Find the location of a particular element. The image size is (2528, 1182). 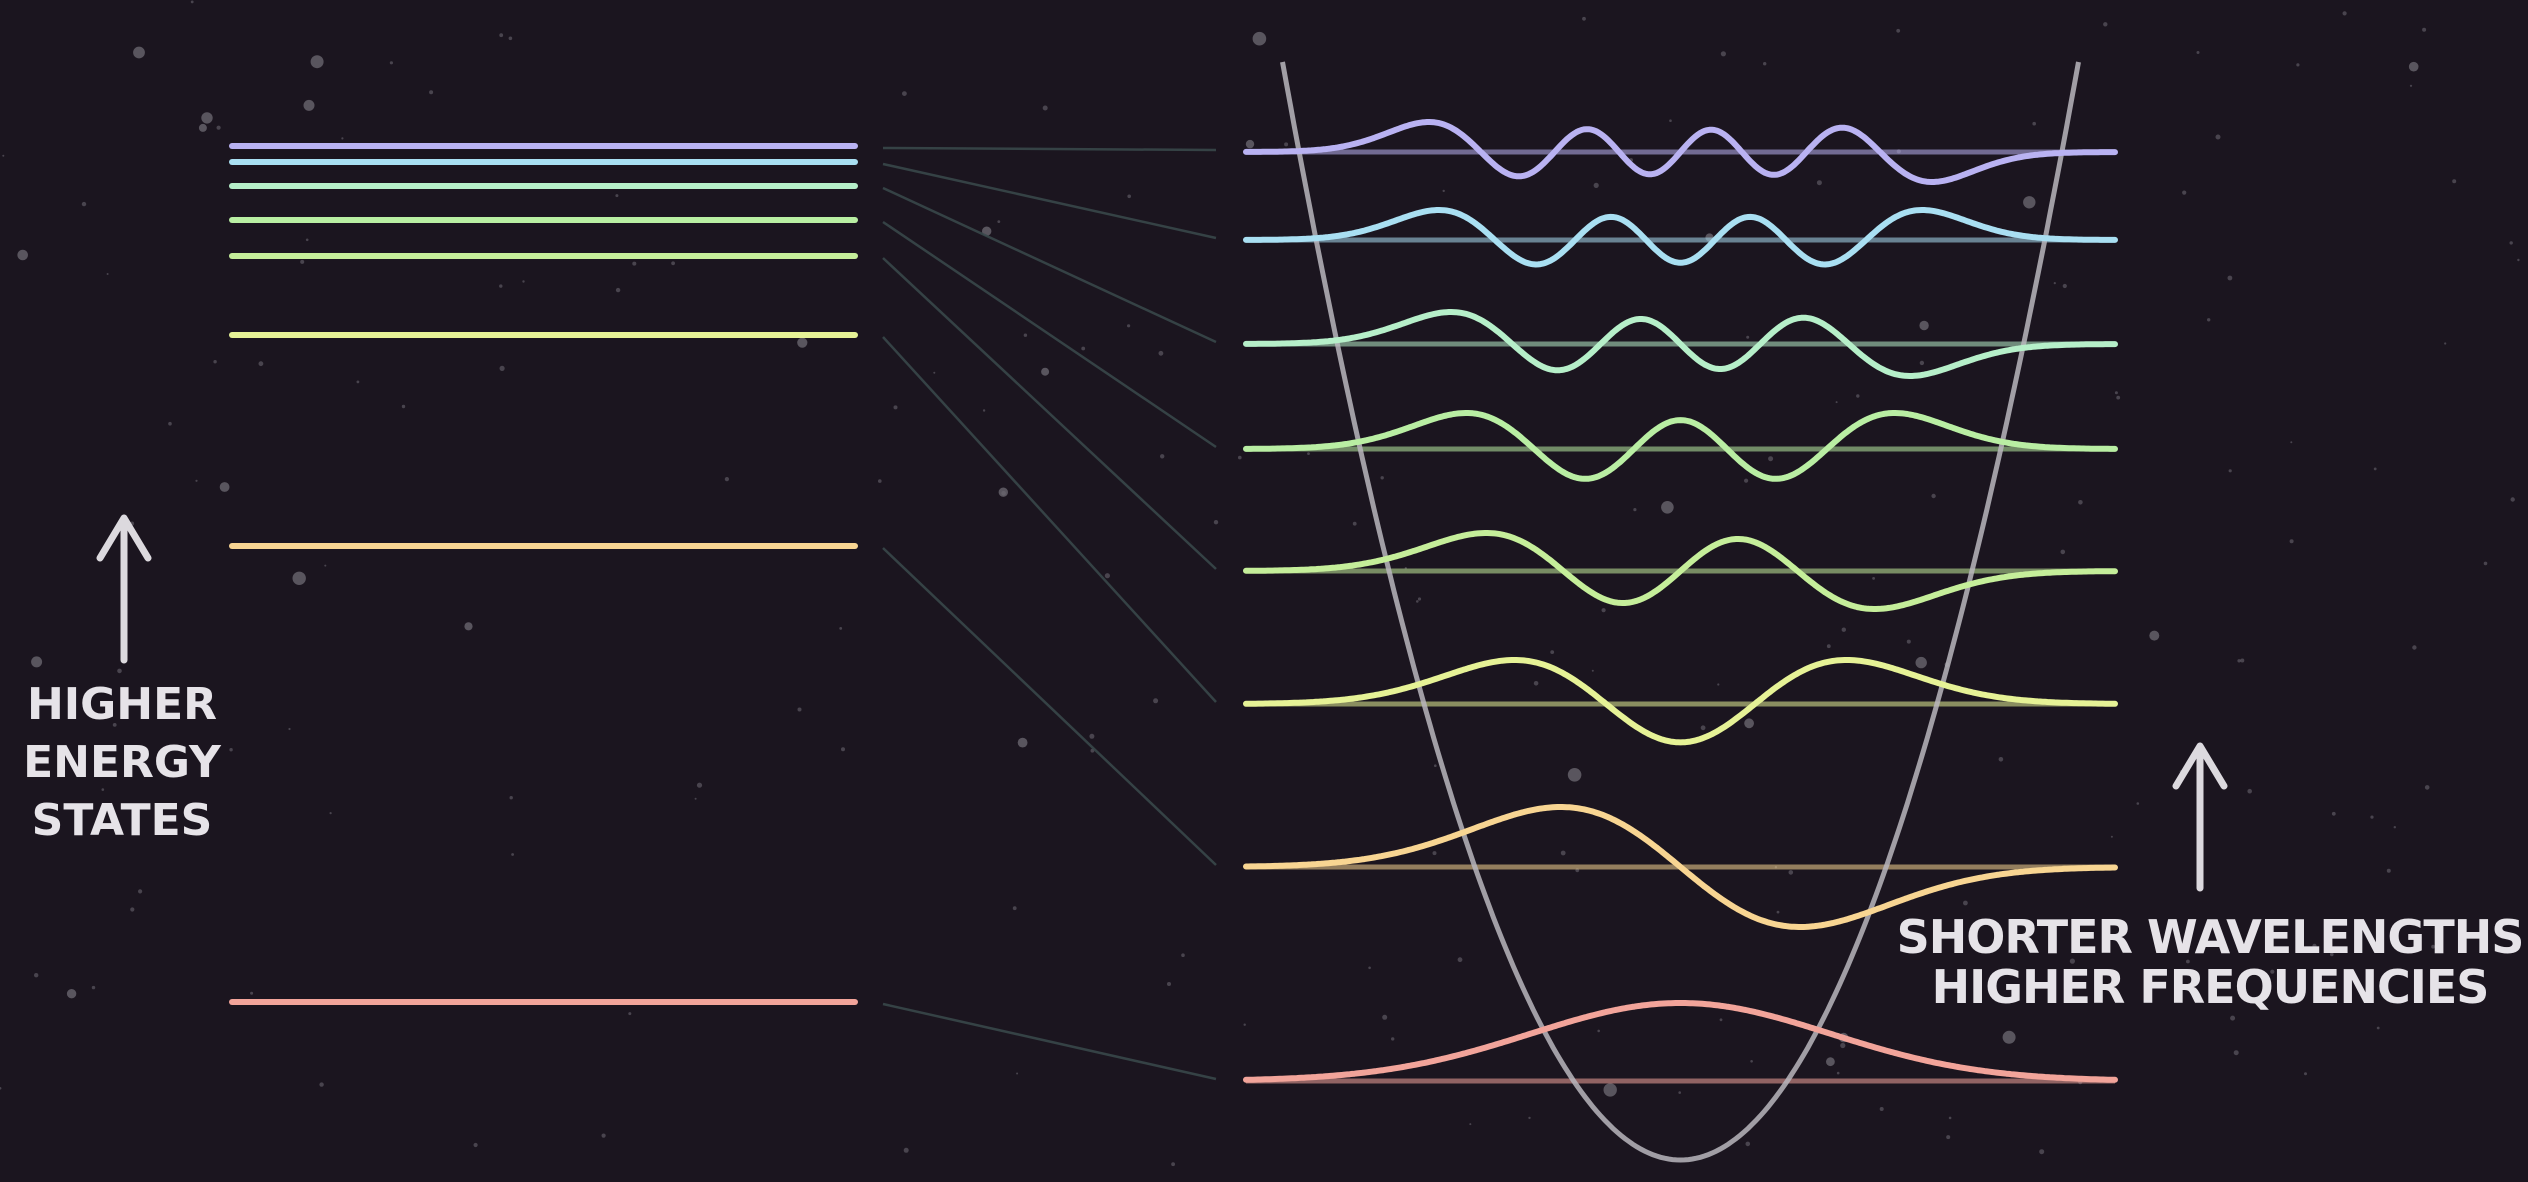

level-connectors is located at coordinates (1049, 613).